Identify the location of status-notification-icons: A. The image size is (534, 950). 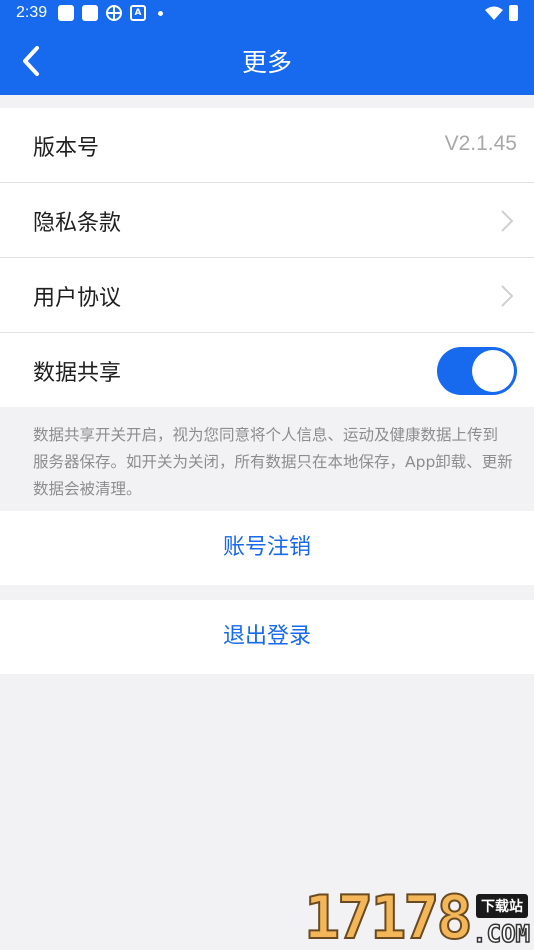
(110, 13).